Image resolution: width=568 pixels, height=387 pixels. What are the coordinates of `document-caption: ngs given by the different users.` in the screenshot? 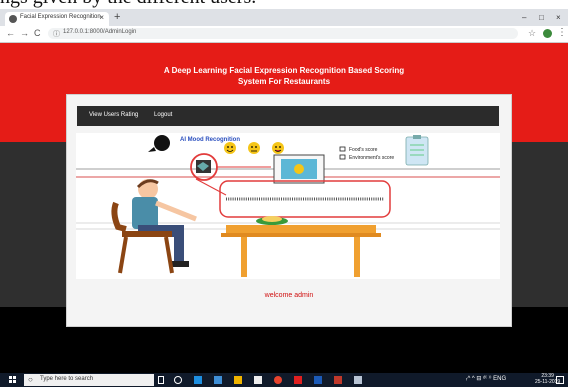 It's located at (284, 4).